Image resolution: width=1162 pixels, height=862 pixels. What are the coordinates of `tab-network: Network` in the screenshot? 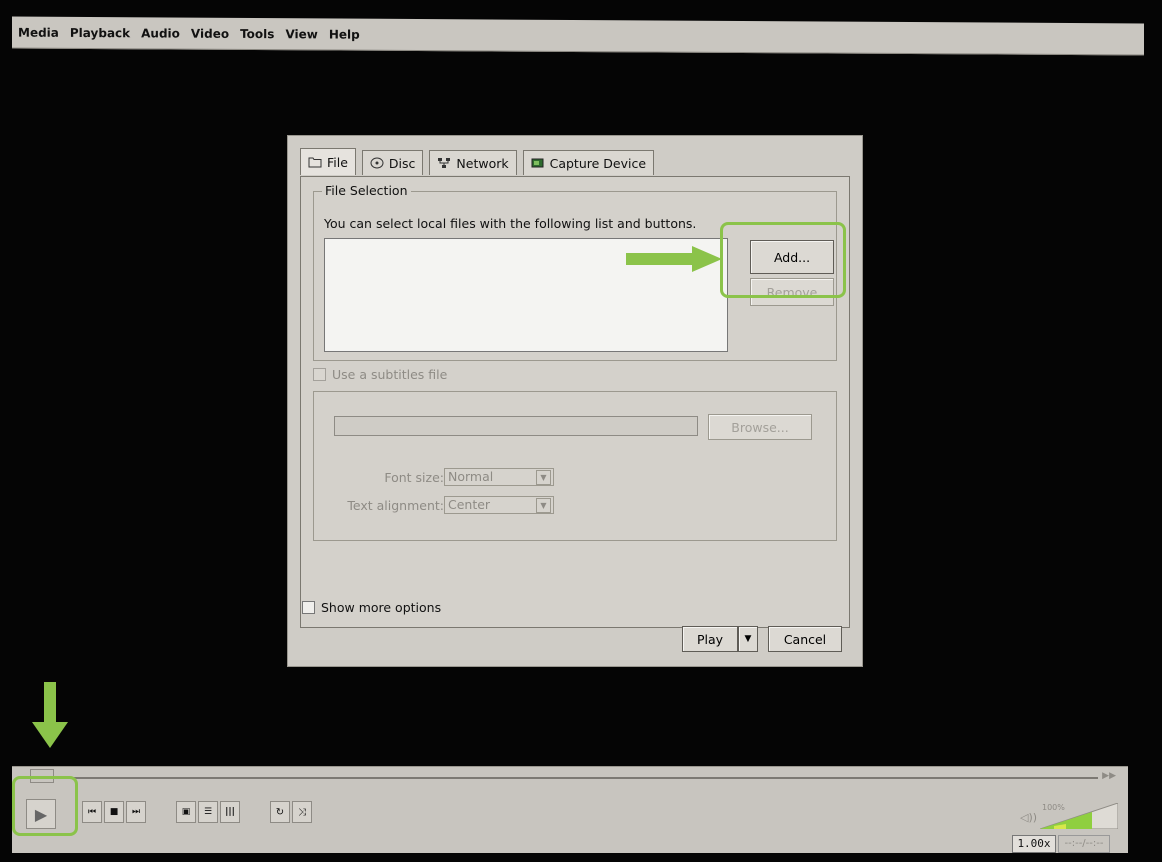 It's located at (473, 162).